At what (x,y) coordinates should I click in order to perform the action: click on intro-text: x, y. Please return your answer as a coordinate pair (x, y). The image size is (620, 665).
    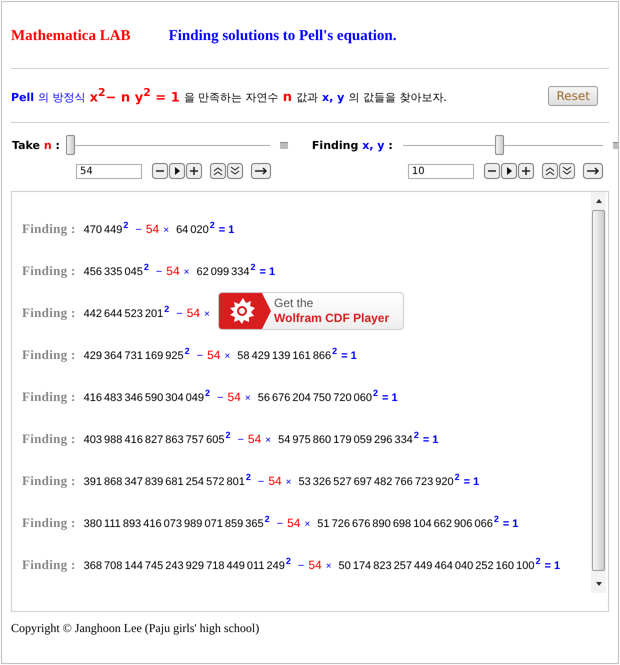
    Looking at the image, I should click on (333, 97).